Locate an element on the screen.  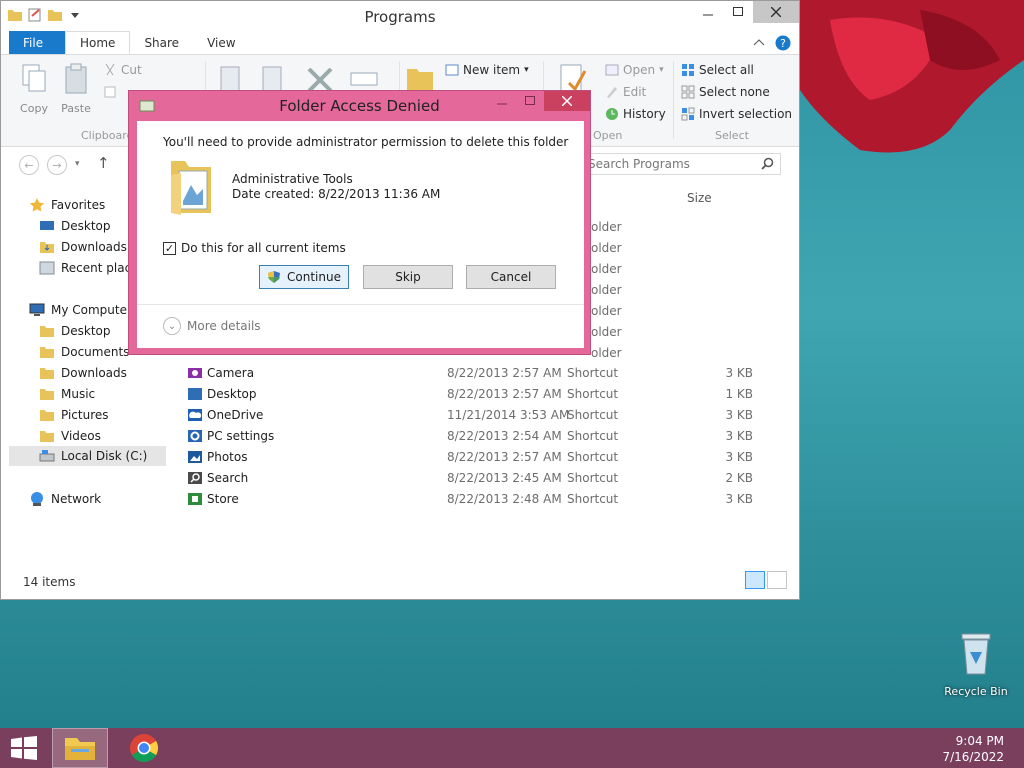
close-button is located at coordinates (776, 12).